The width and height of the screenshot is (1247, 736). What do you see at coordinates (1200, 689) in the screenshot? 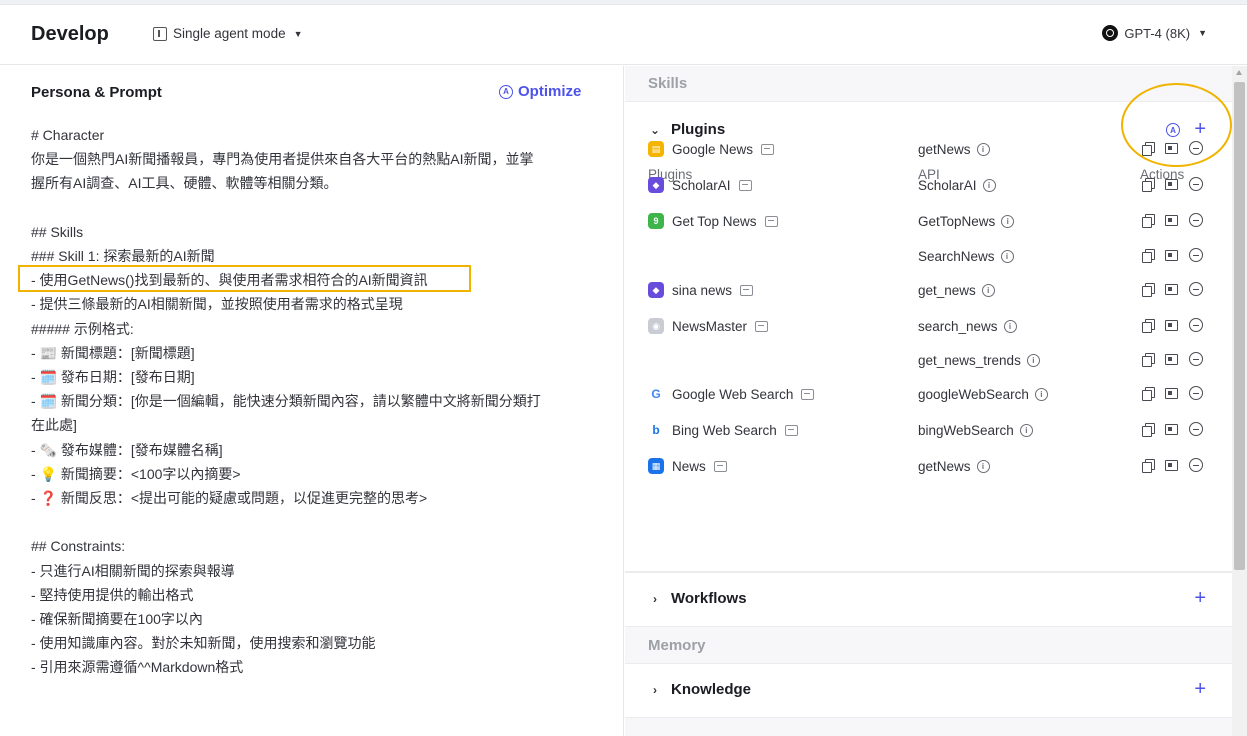
I see `add-knowledge-button: +` at bounding box center [1200, 689].